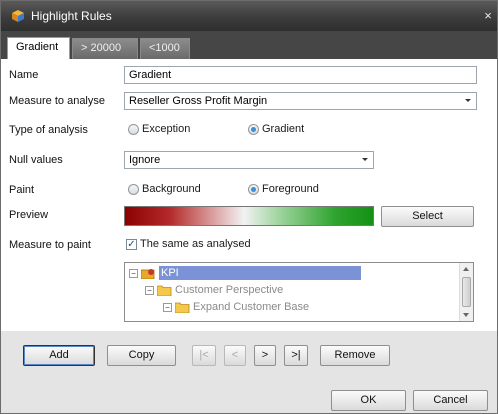 This screenshot has width=498, height=414. I want to click on measure-to-paint-label: Measure to paint, so click(50, 245).